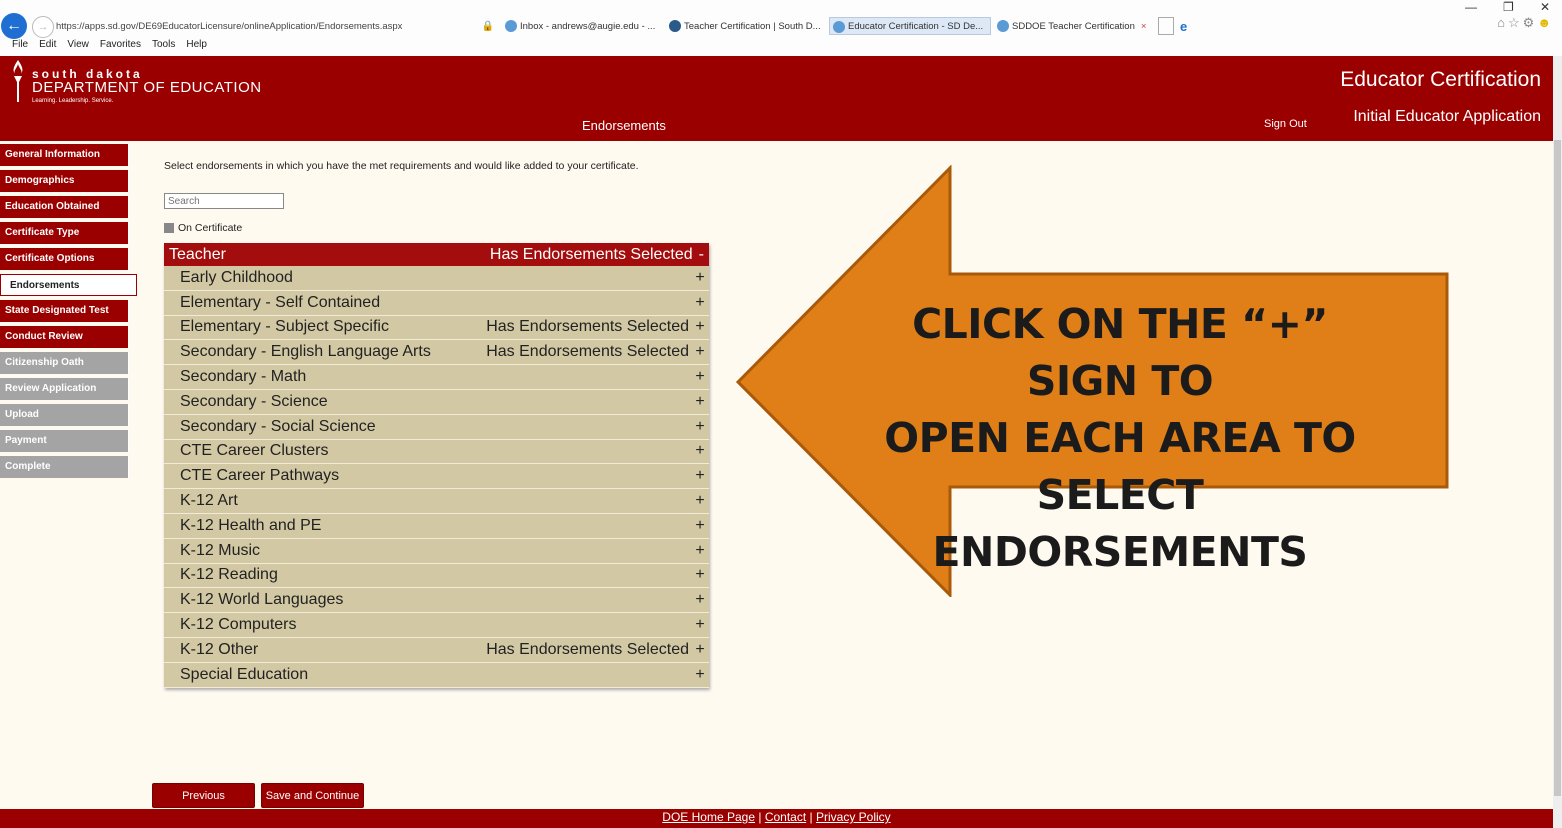 The height and width of the screenshot is (828, 1562). I want to click on sidebar-item-certificate-options: Certificate Options, so click(64, 259).